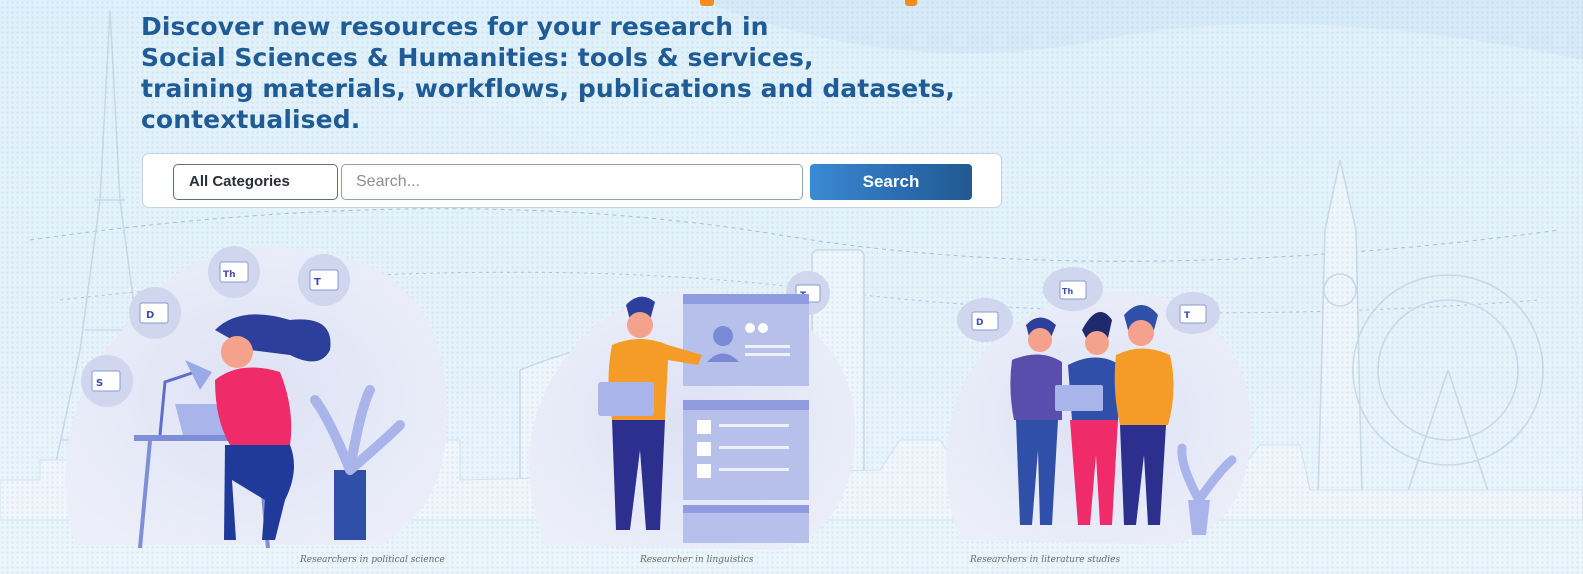  Describe the element at coordinates (99, 383) in the screenshot. I see `svg-text: S` at that location.